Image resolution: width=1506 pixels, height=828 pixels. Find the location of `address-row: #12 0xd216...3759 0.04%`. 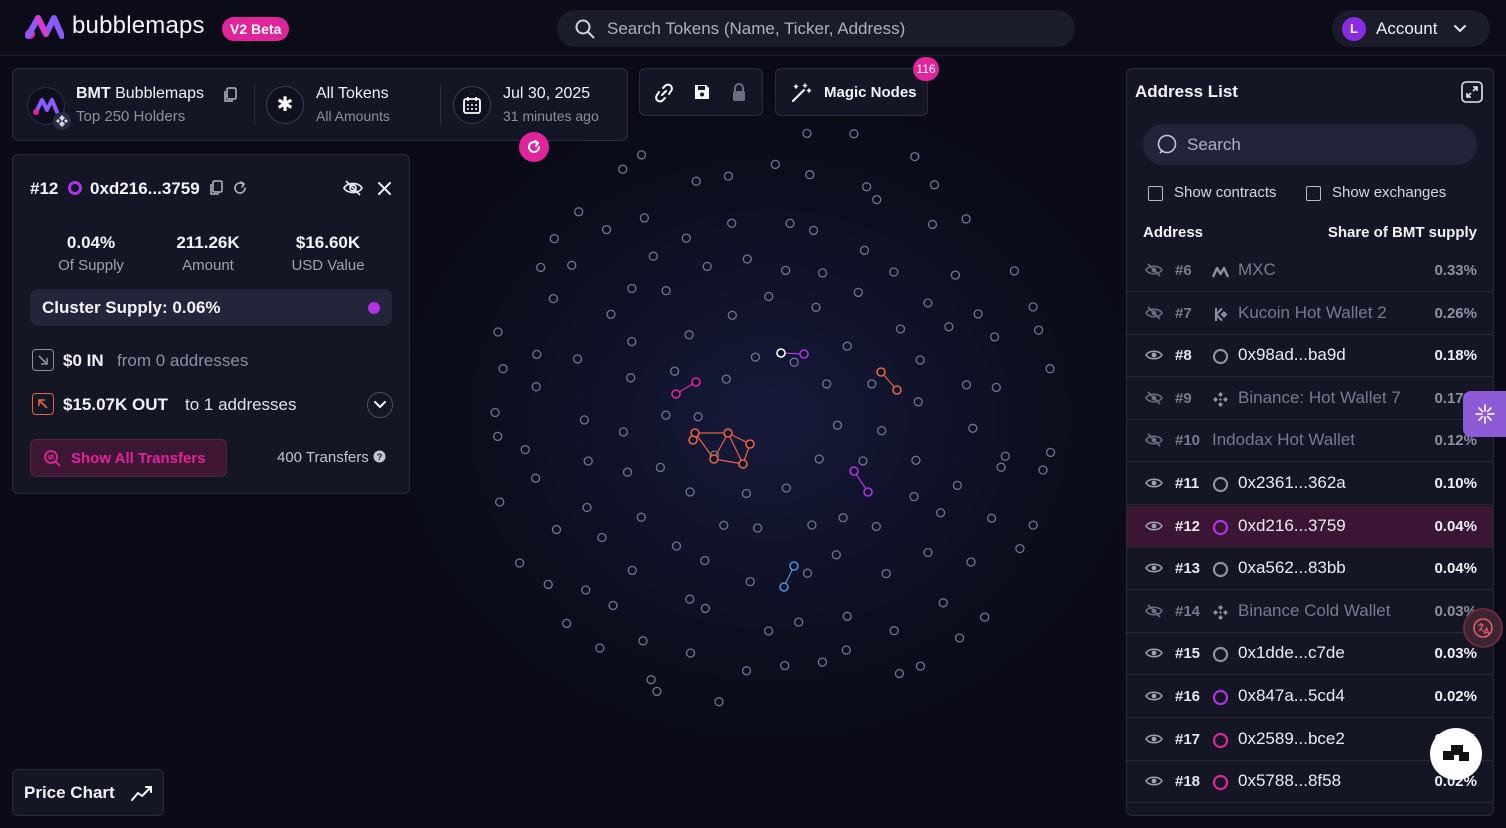

address-row: #12 0xd216...3759 0.04% is located at coordinates (1310, 526).